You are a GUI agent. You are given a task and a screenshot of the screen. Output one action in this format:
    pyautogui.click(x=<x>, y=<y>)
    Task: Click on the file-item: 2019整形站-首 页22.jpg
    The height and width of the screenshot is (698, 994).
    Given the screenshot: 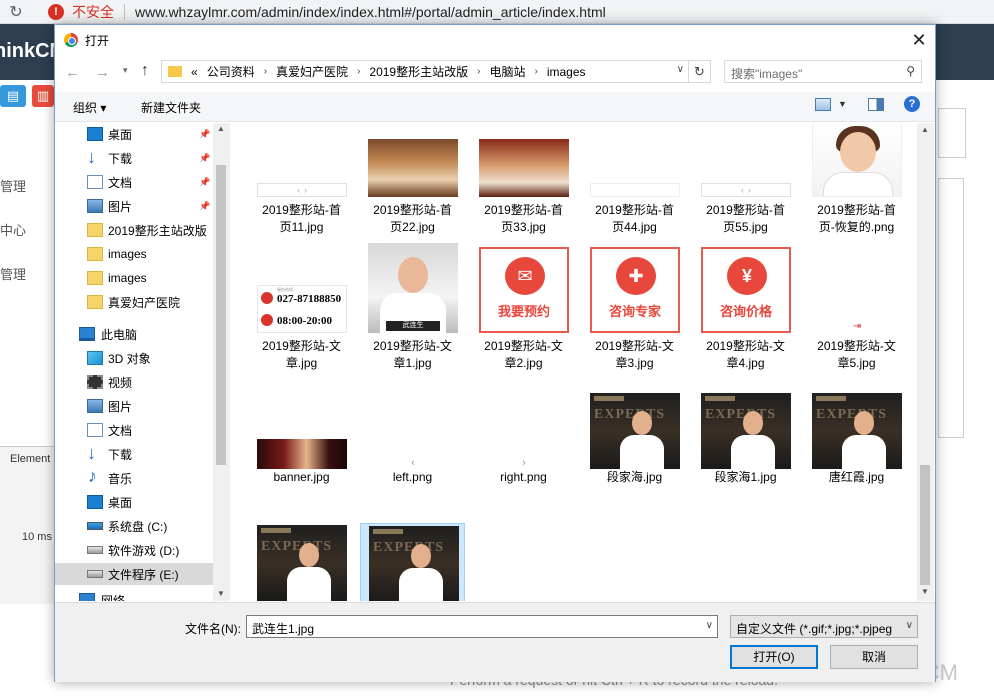 What is the action you would take?
    pyautogui.click(x=412, y=178)
    